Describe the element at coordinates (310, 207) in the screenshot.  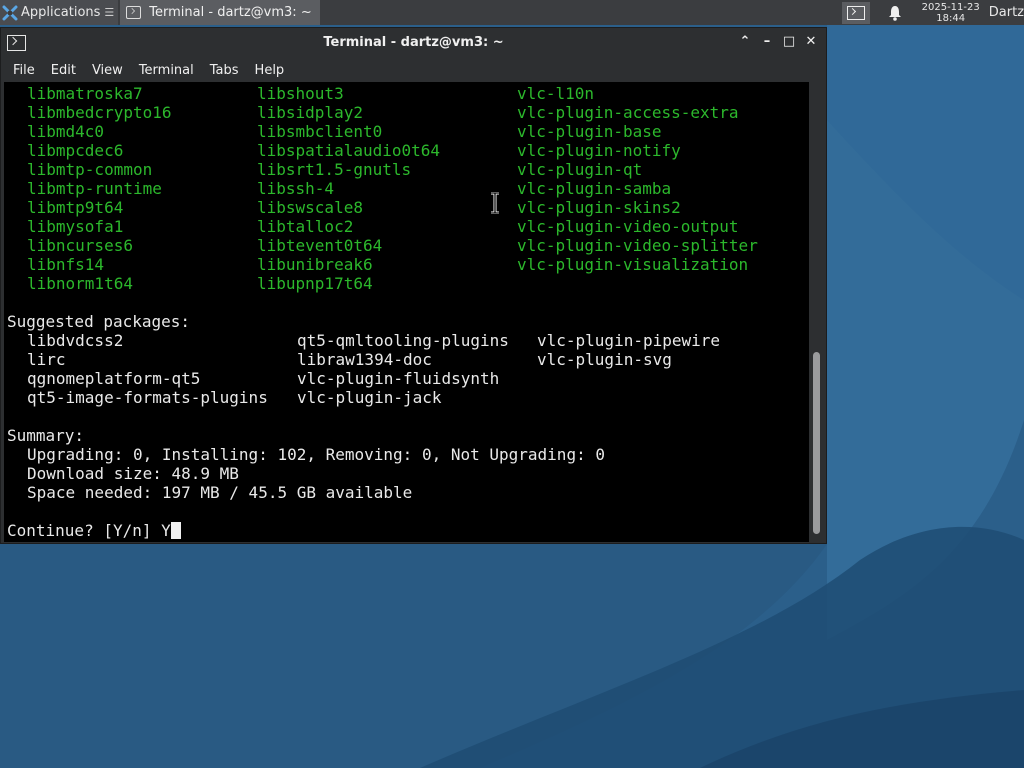
I see `package-name: libswscale8` at that location.